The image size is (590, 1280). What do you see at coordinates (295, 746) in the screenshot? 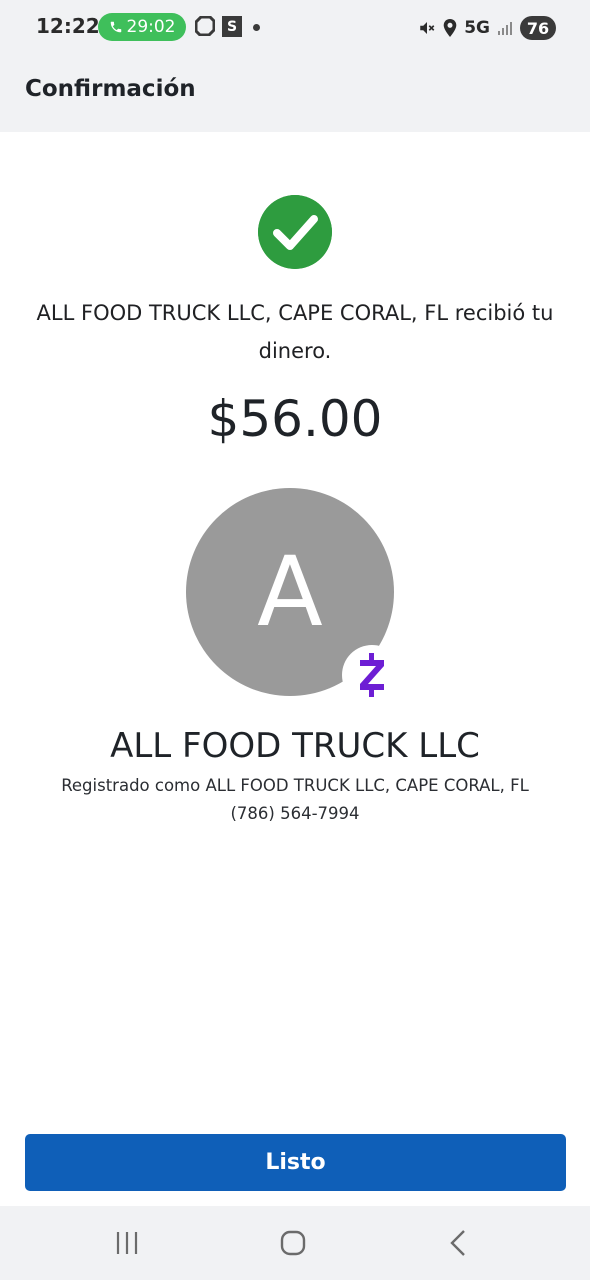
I see `recipient-name: ALL FOOD TRUCK LLC` at bounding box center [295, 746].